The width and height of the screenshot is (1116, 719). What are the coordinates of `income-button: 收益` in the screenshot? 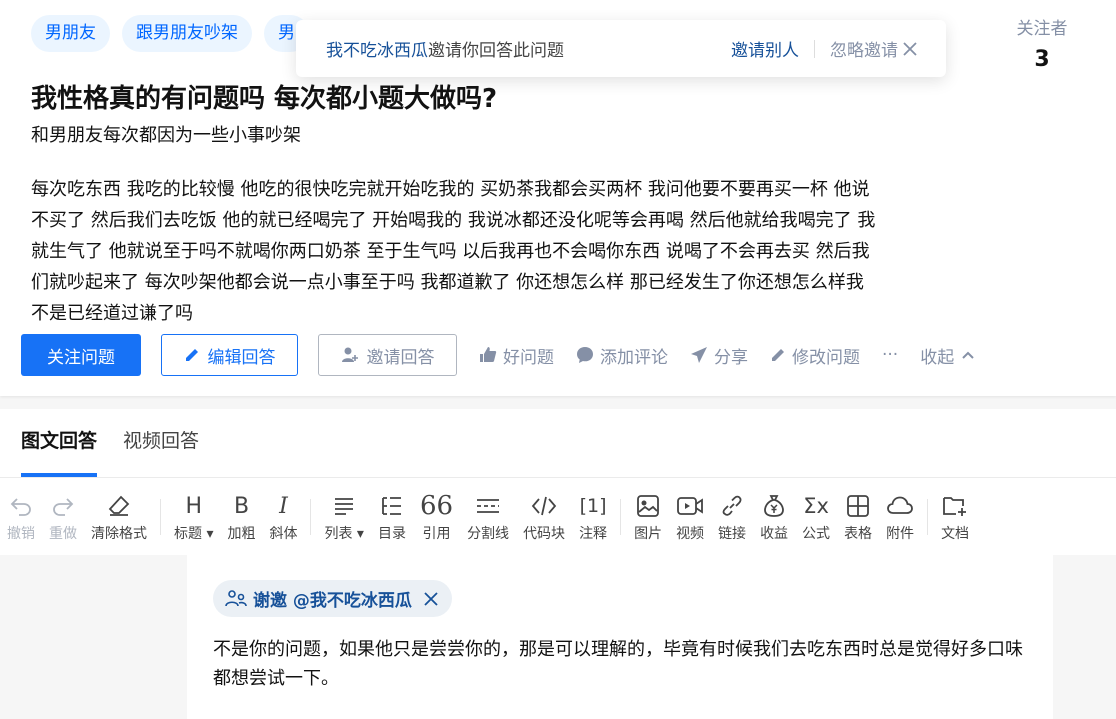 It's located at (774, 522).